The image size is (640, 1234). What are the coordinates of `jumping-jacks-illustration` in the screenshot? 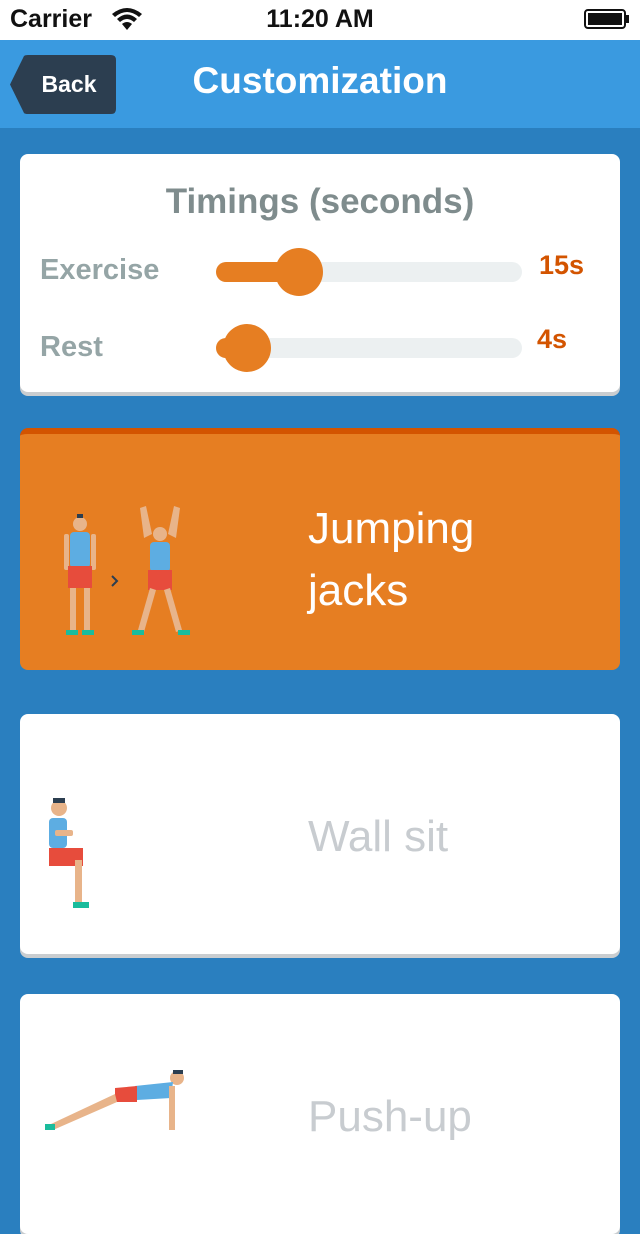 It's located at (127, 570).